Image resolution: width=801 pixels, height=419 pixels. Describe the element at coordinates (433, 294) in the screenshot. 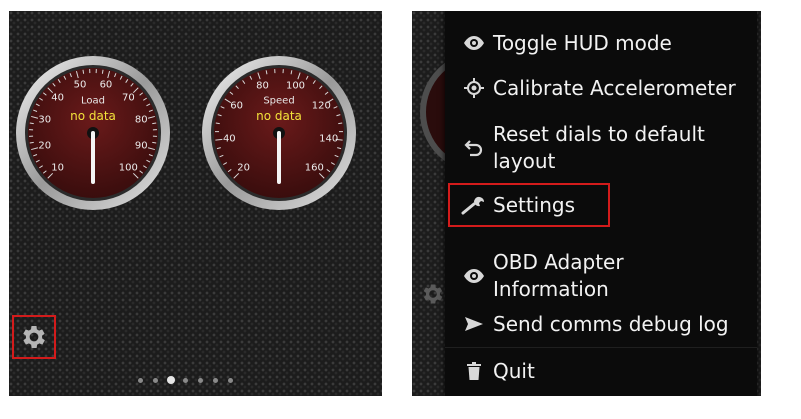

I see `background-gear-icon` at that location.